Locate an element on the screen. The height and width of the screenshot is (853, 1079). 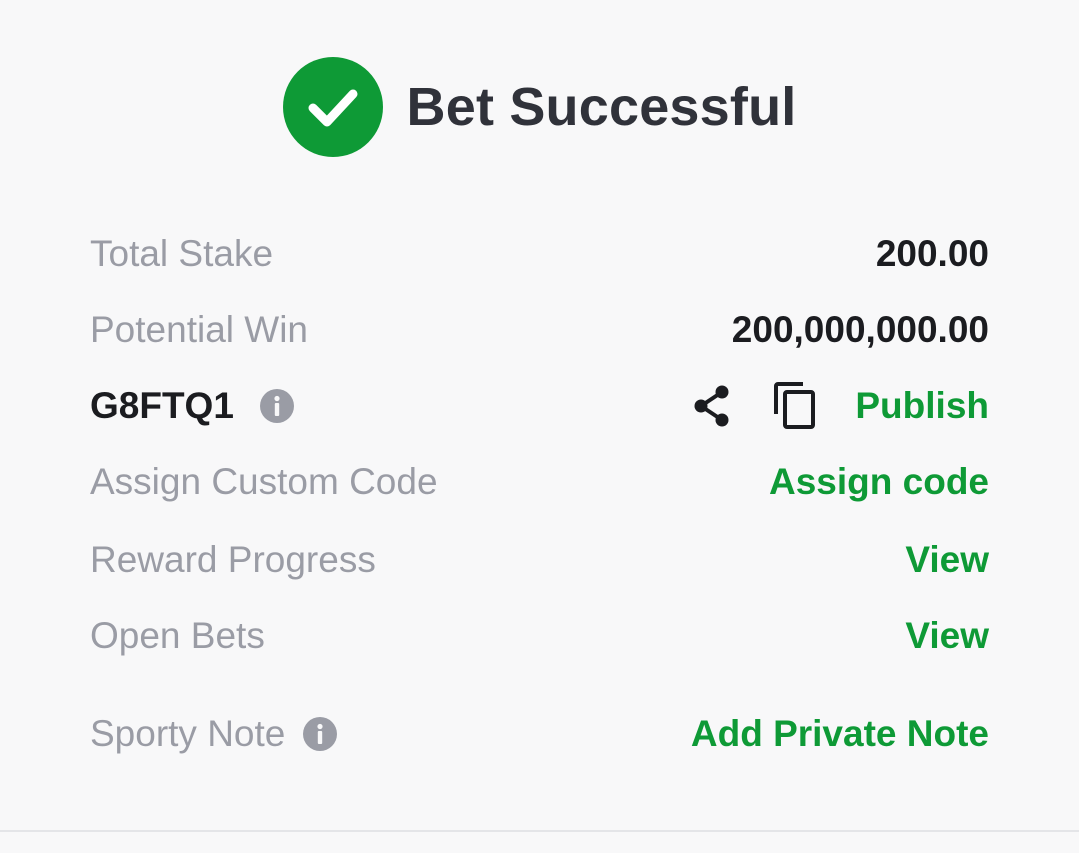
potential-win-label: Potential Win is located at coordinates (199, 329).